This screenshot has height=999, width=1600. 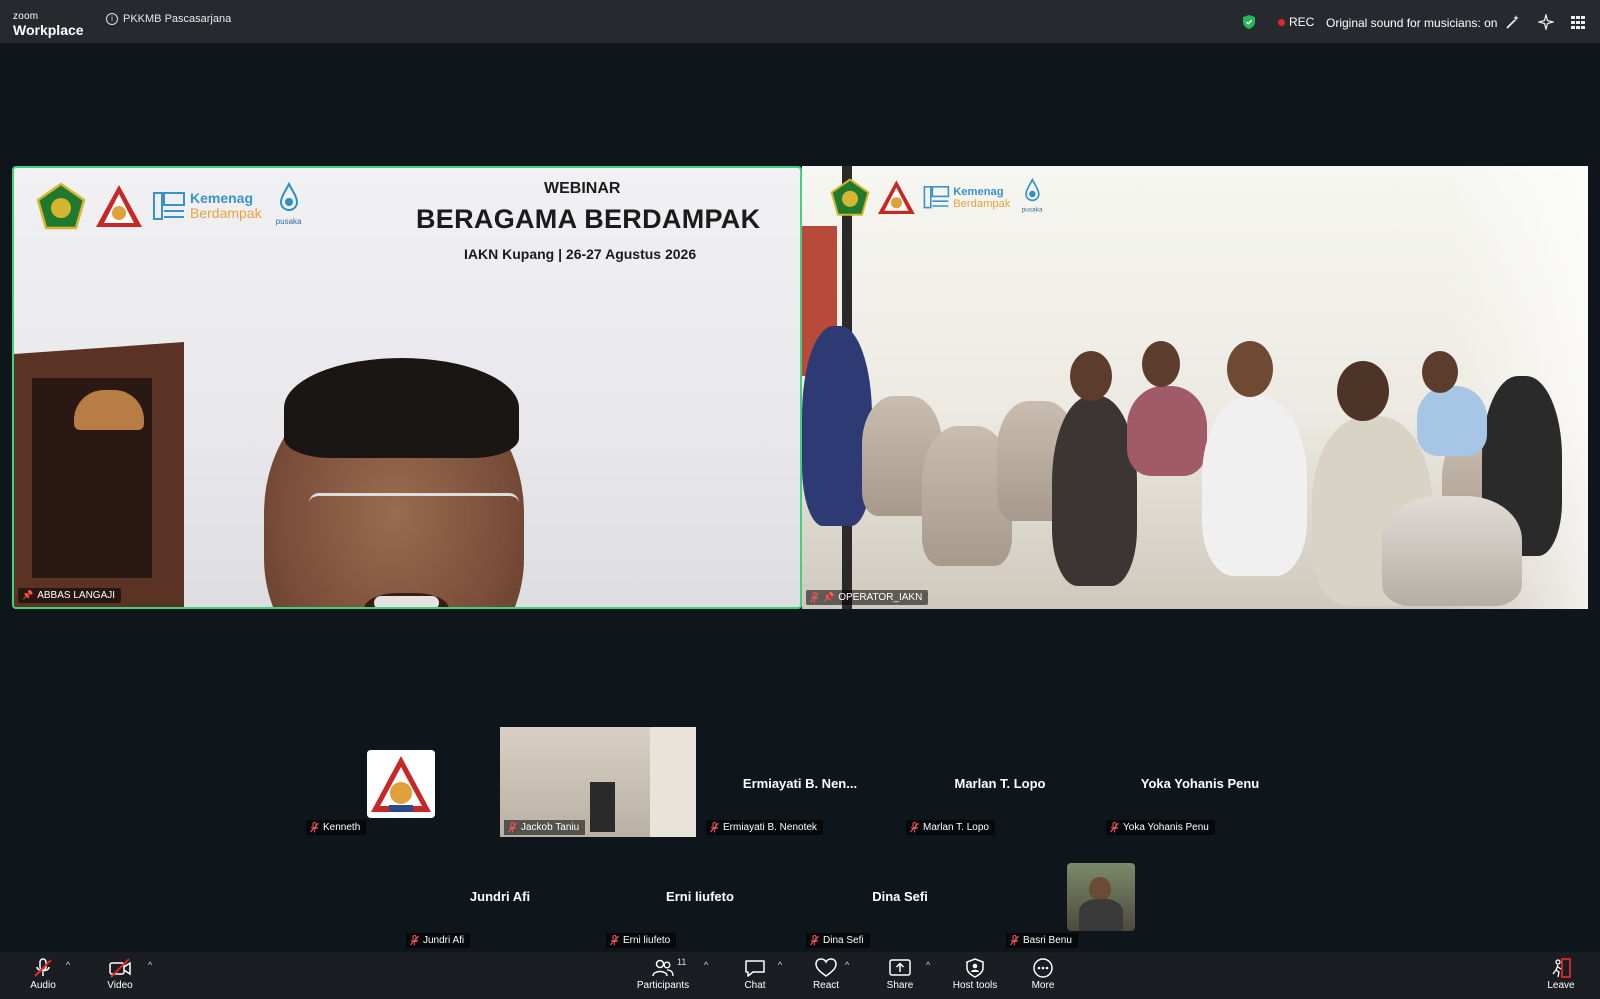 I want to click on room-name-label: 📌 OPERATOR_IAKN, so click(x=867, y=597).